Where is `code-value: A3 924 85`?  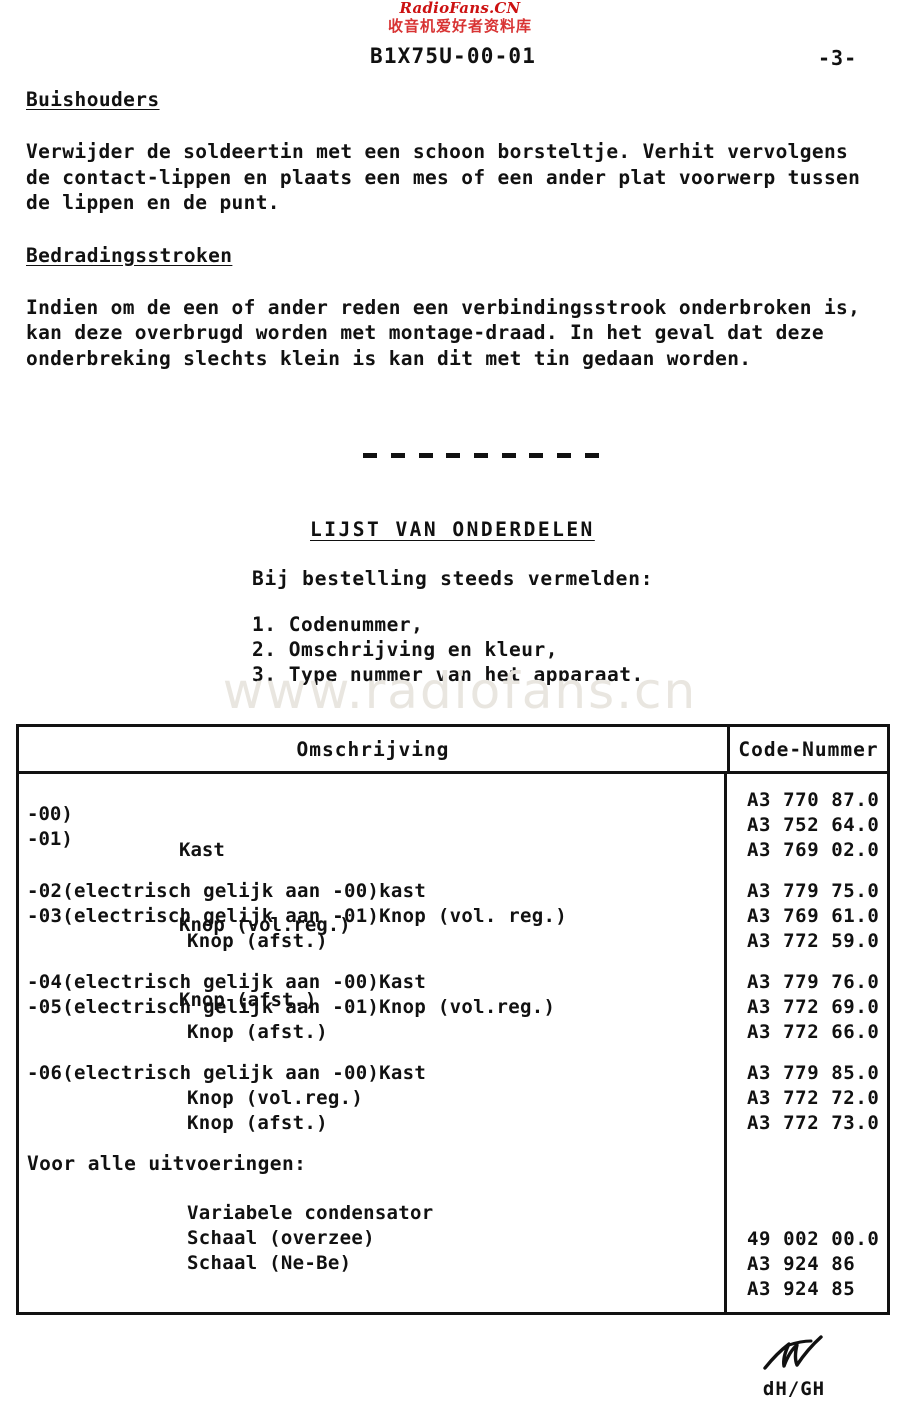
code-value: A3 924 85 is located at coordinates (801, 1289).